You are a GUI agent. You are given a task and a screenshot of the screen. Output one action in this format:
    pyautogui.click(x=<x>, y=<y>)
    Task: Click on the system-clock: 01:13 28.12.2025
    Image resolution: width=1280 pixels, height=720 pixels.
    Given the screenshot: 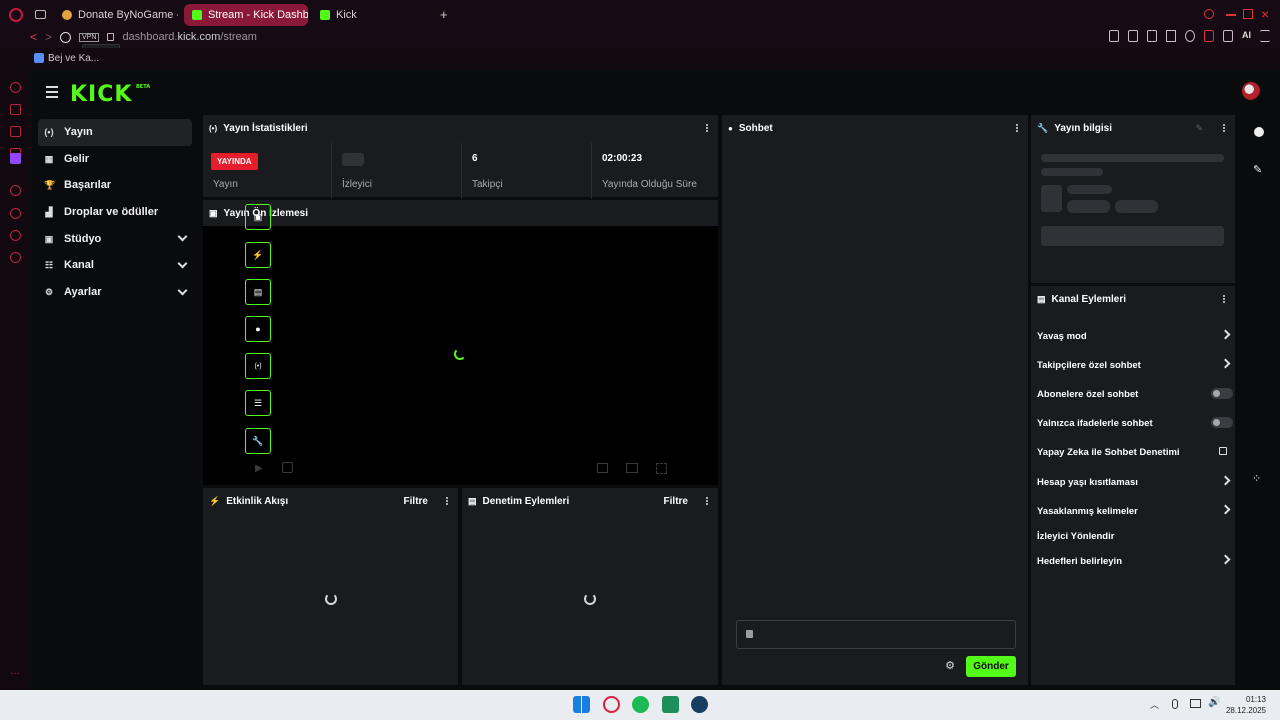 What is the action you would take?
    pyautogui.click(x=1246, y=705)
    